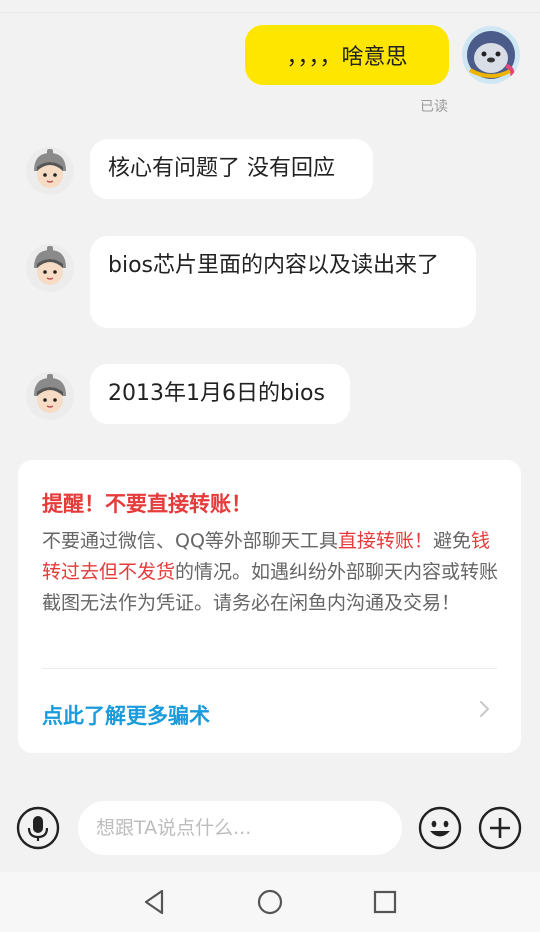 This screenshot has width=540, height=932. I want to click on warning-title: 提醒！不要直接转账！, so click(147, 504).